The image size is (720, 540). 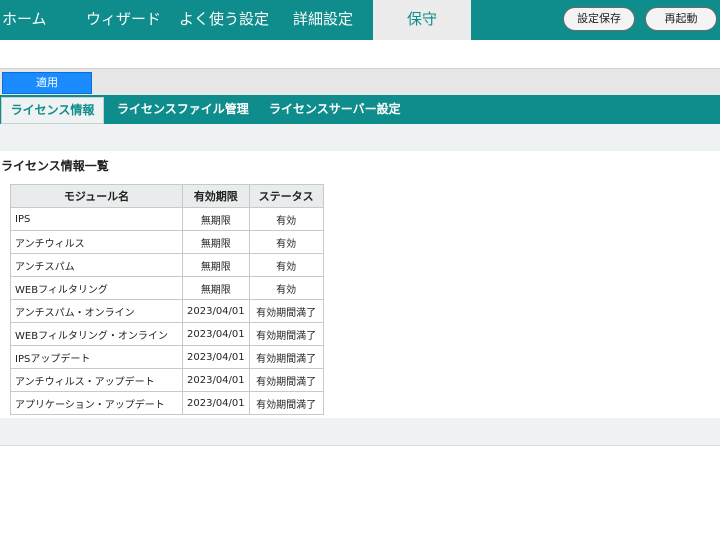 I want to click on table-row: IPS 無期限 有効, so click(x=167, y=219).